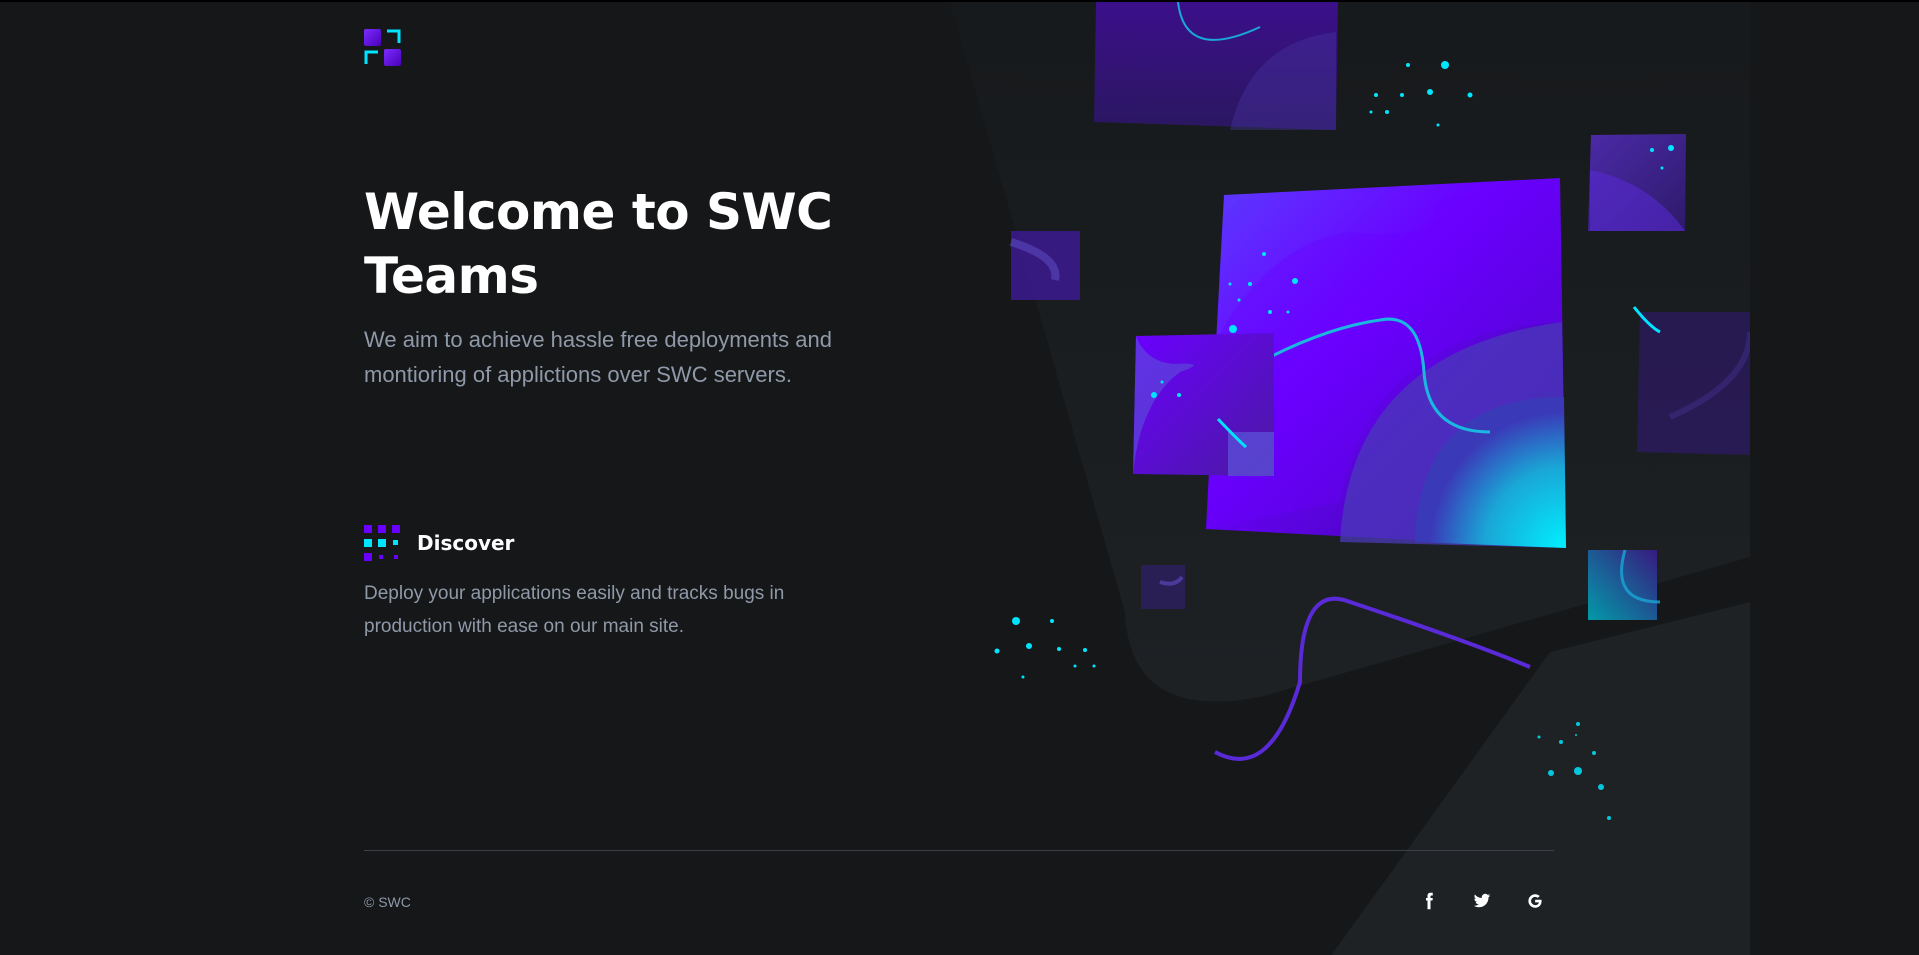 This screenshot has height=955, width=1919. I want to click on feature-title: Discover, so click(466, 543).